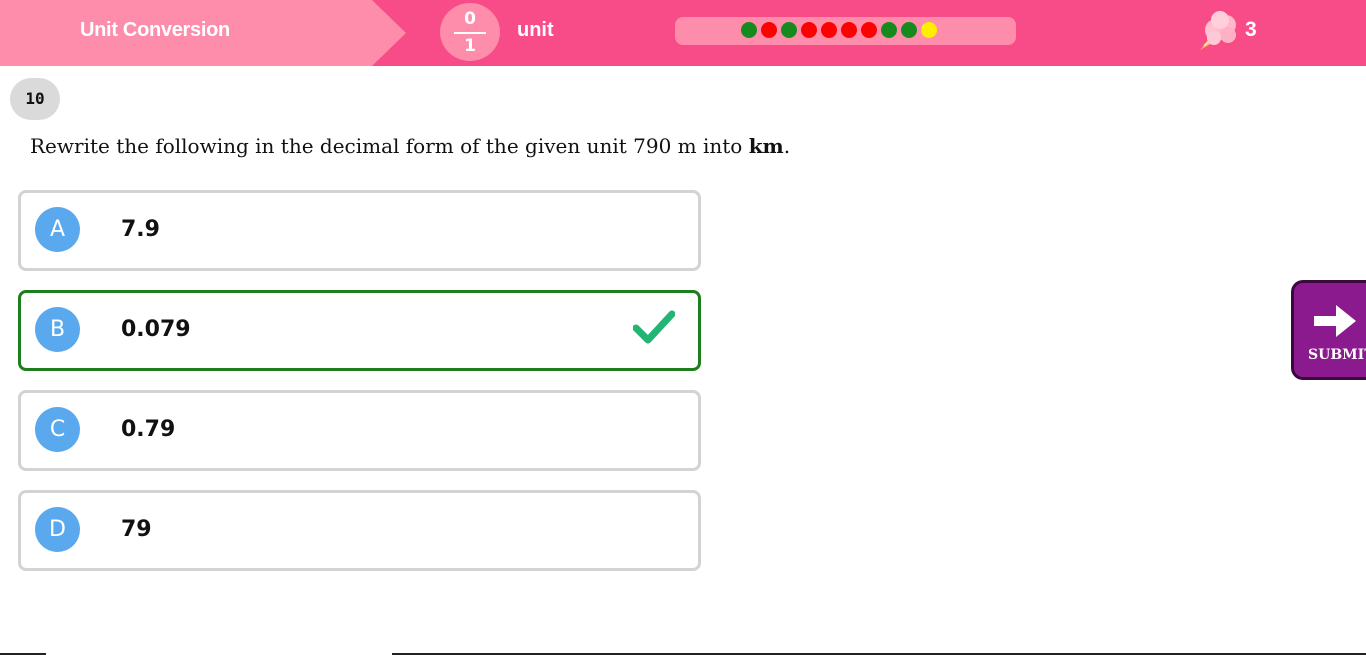 The width and height of the screenshot is (1366, 655). What do you see at coordinates (140, 229) in the screenshot?
I see `option-value: 7.9` at bounding box center [140, 229].